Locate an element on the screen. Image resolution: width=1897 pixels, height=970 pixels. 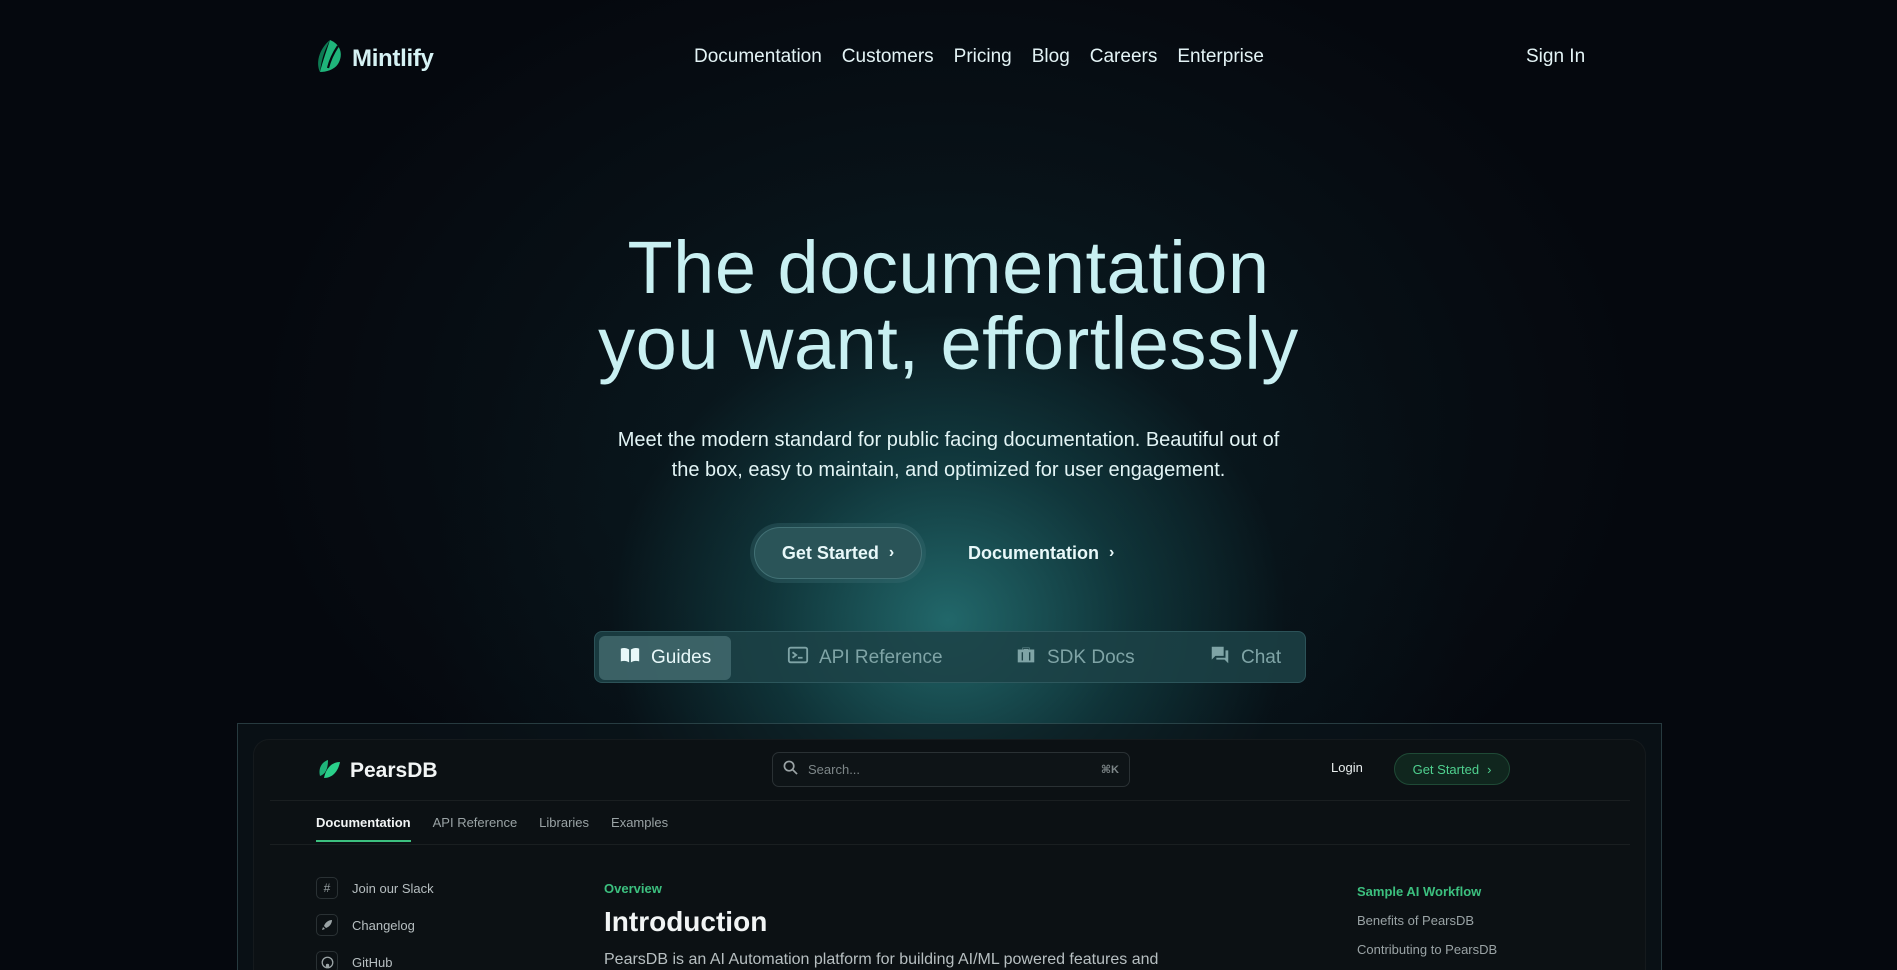
get-started-button: Get Started › is located at coordinates (838, 553).